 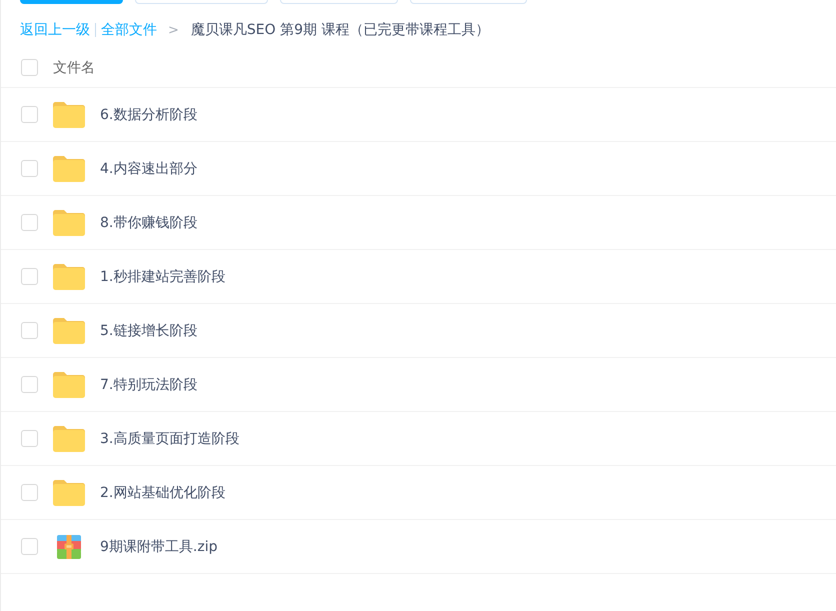 I want to click on file-name: 5.链接增长阶段, so click(x=149, y=331).